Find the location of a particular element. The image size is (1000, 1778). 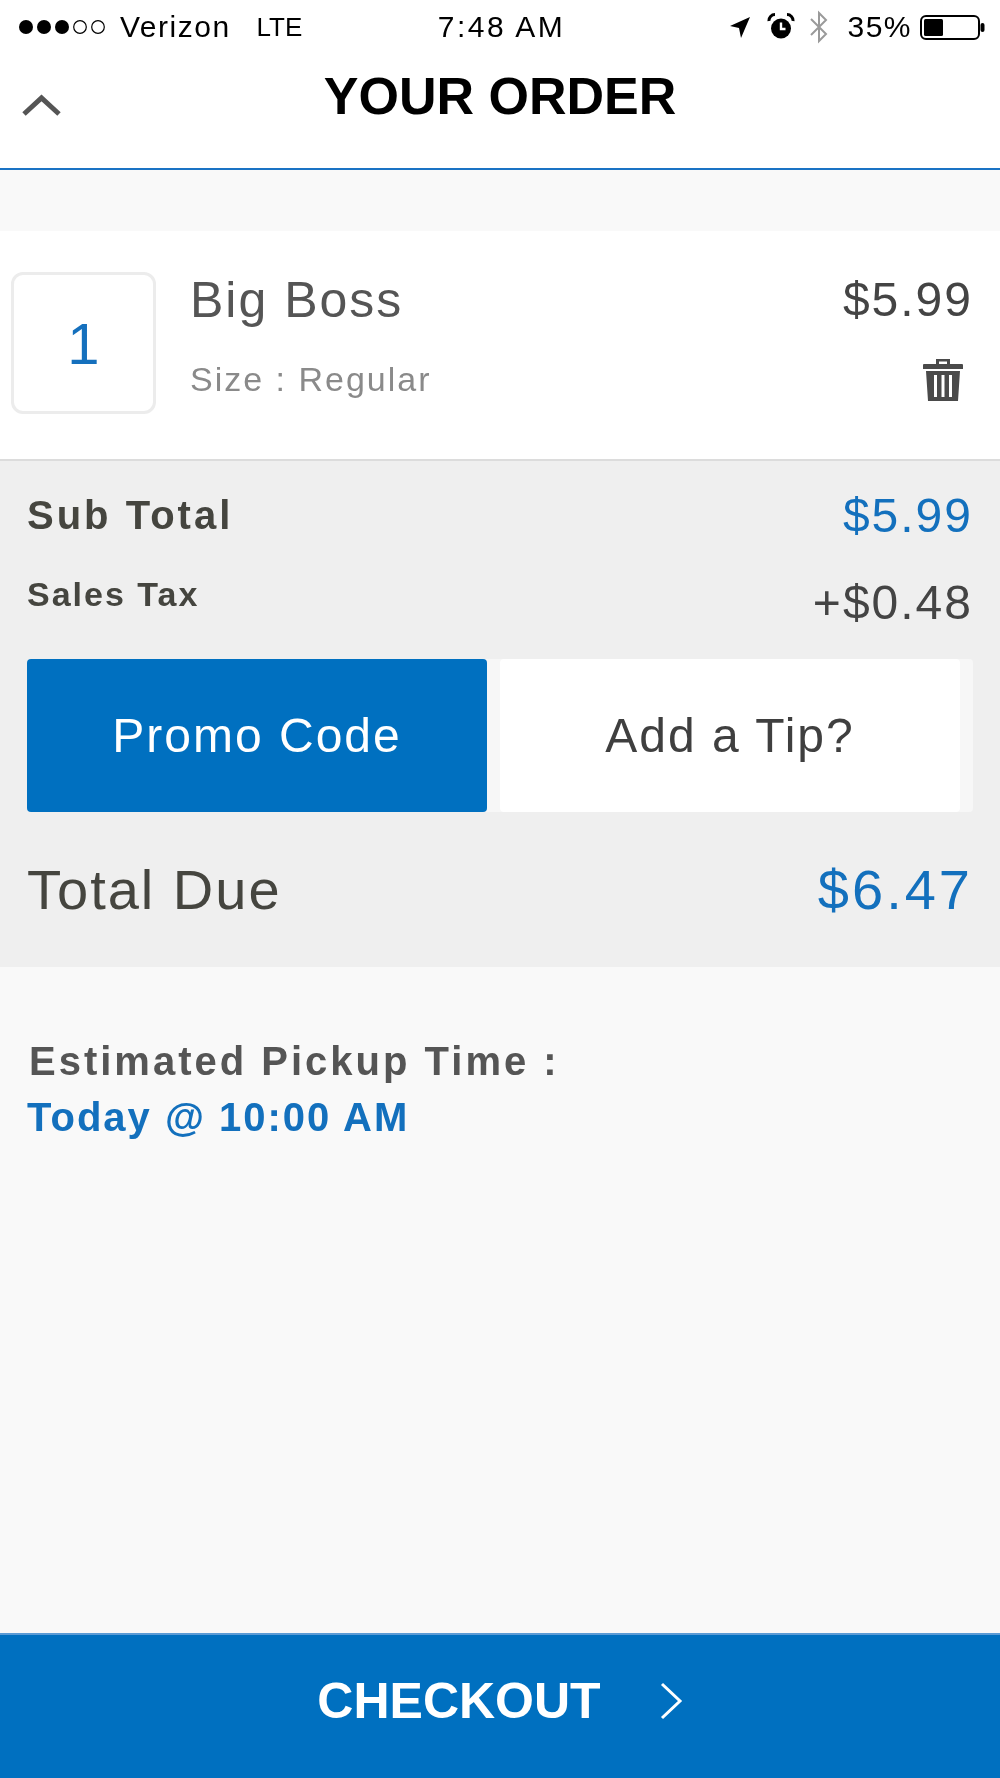

status-time: 7:48 AM is located at coordinates (501, 27).